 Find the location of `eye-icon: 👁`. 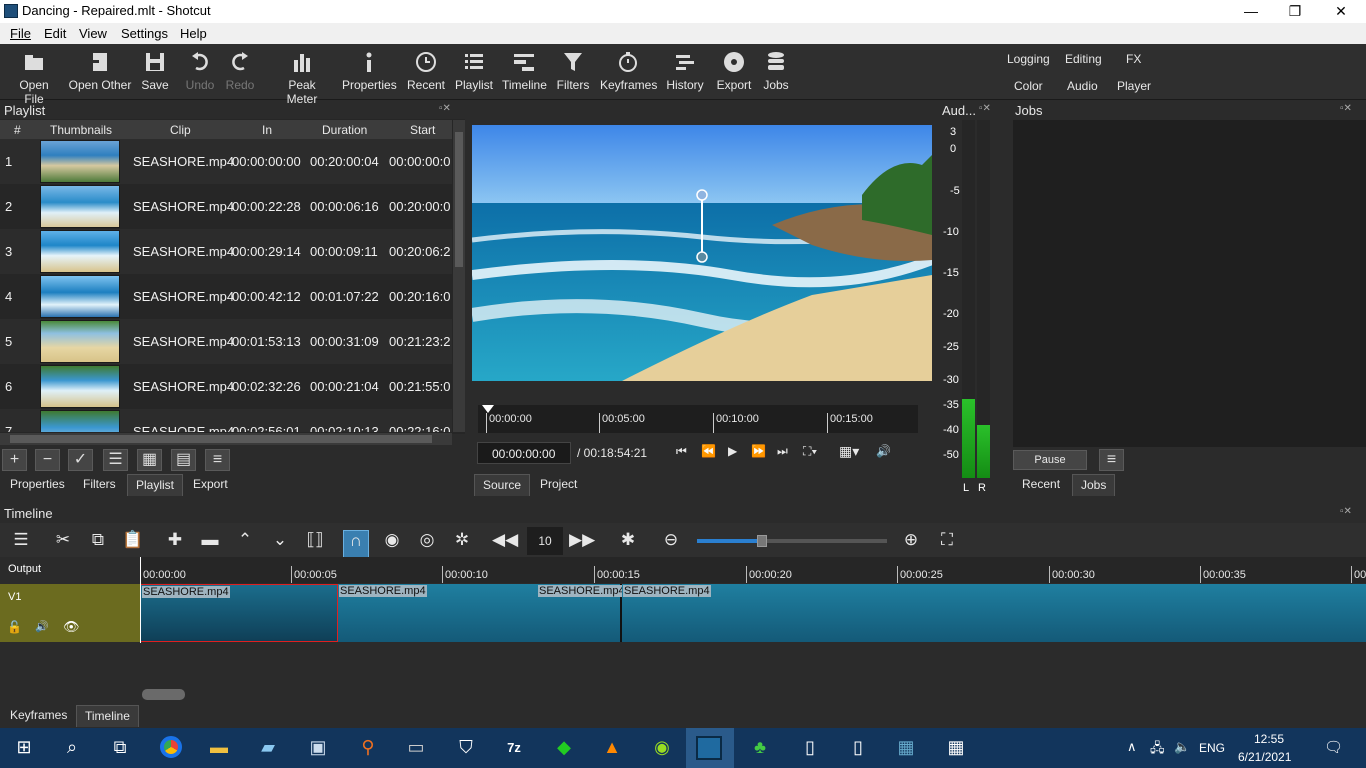

eye-icon: 👁 is located at coordinates (71, 627).